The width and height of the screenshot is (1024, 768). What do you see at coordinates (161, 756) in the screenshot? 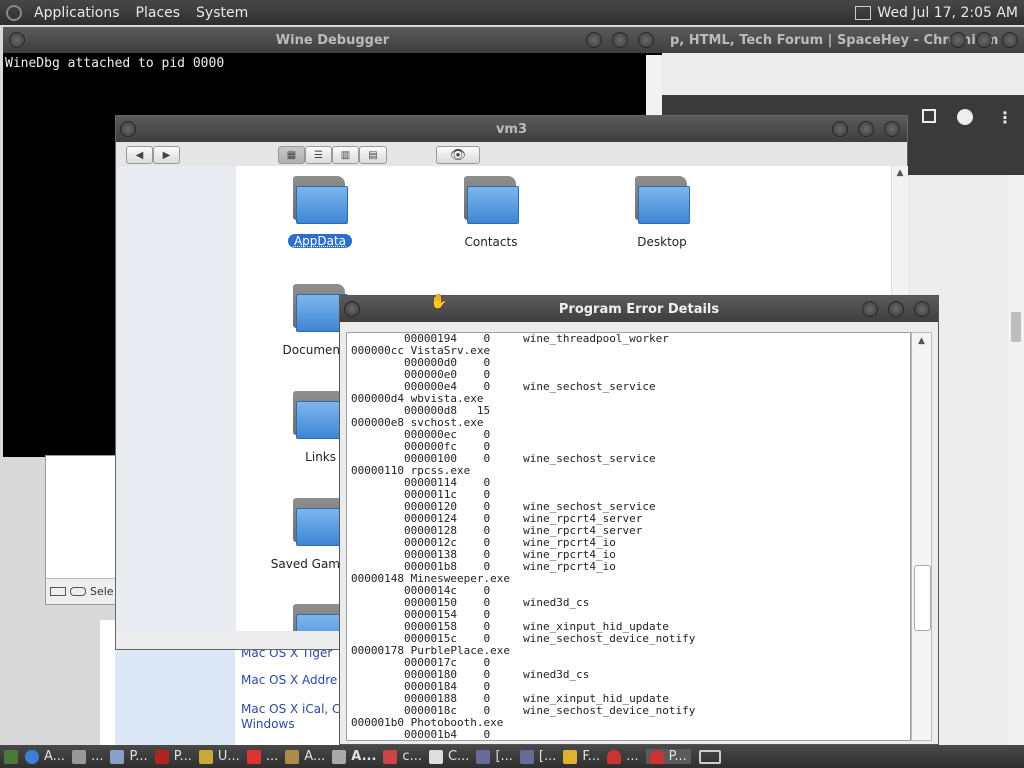
I see `book-icon` at bounding box center [161, 756].